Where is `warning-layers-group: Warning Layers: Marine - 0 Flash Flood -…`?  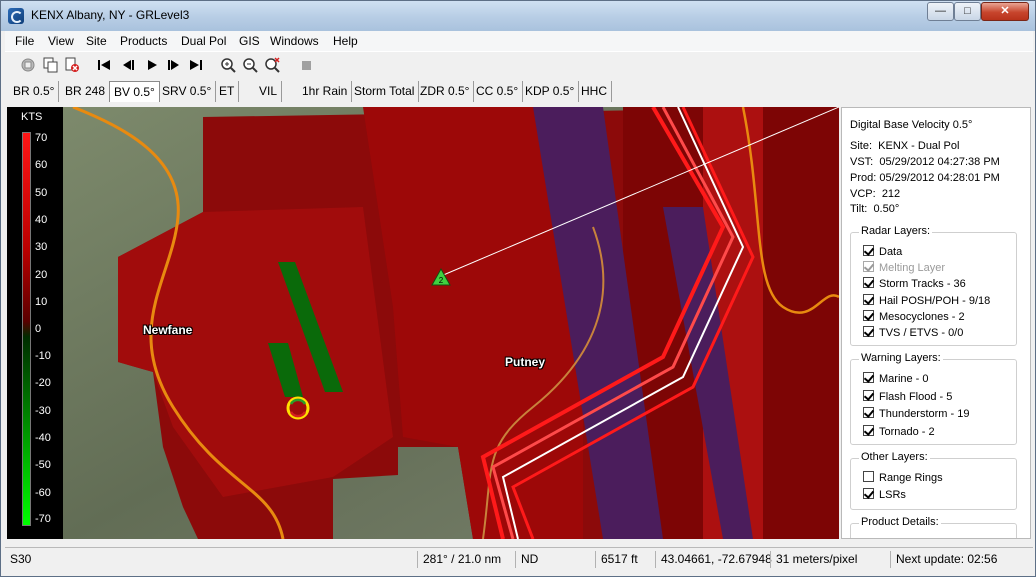 warning-layers-group: Warning Layers: Marine - 0 Flash Flood -… is located at coordinates (933, 398).